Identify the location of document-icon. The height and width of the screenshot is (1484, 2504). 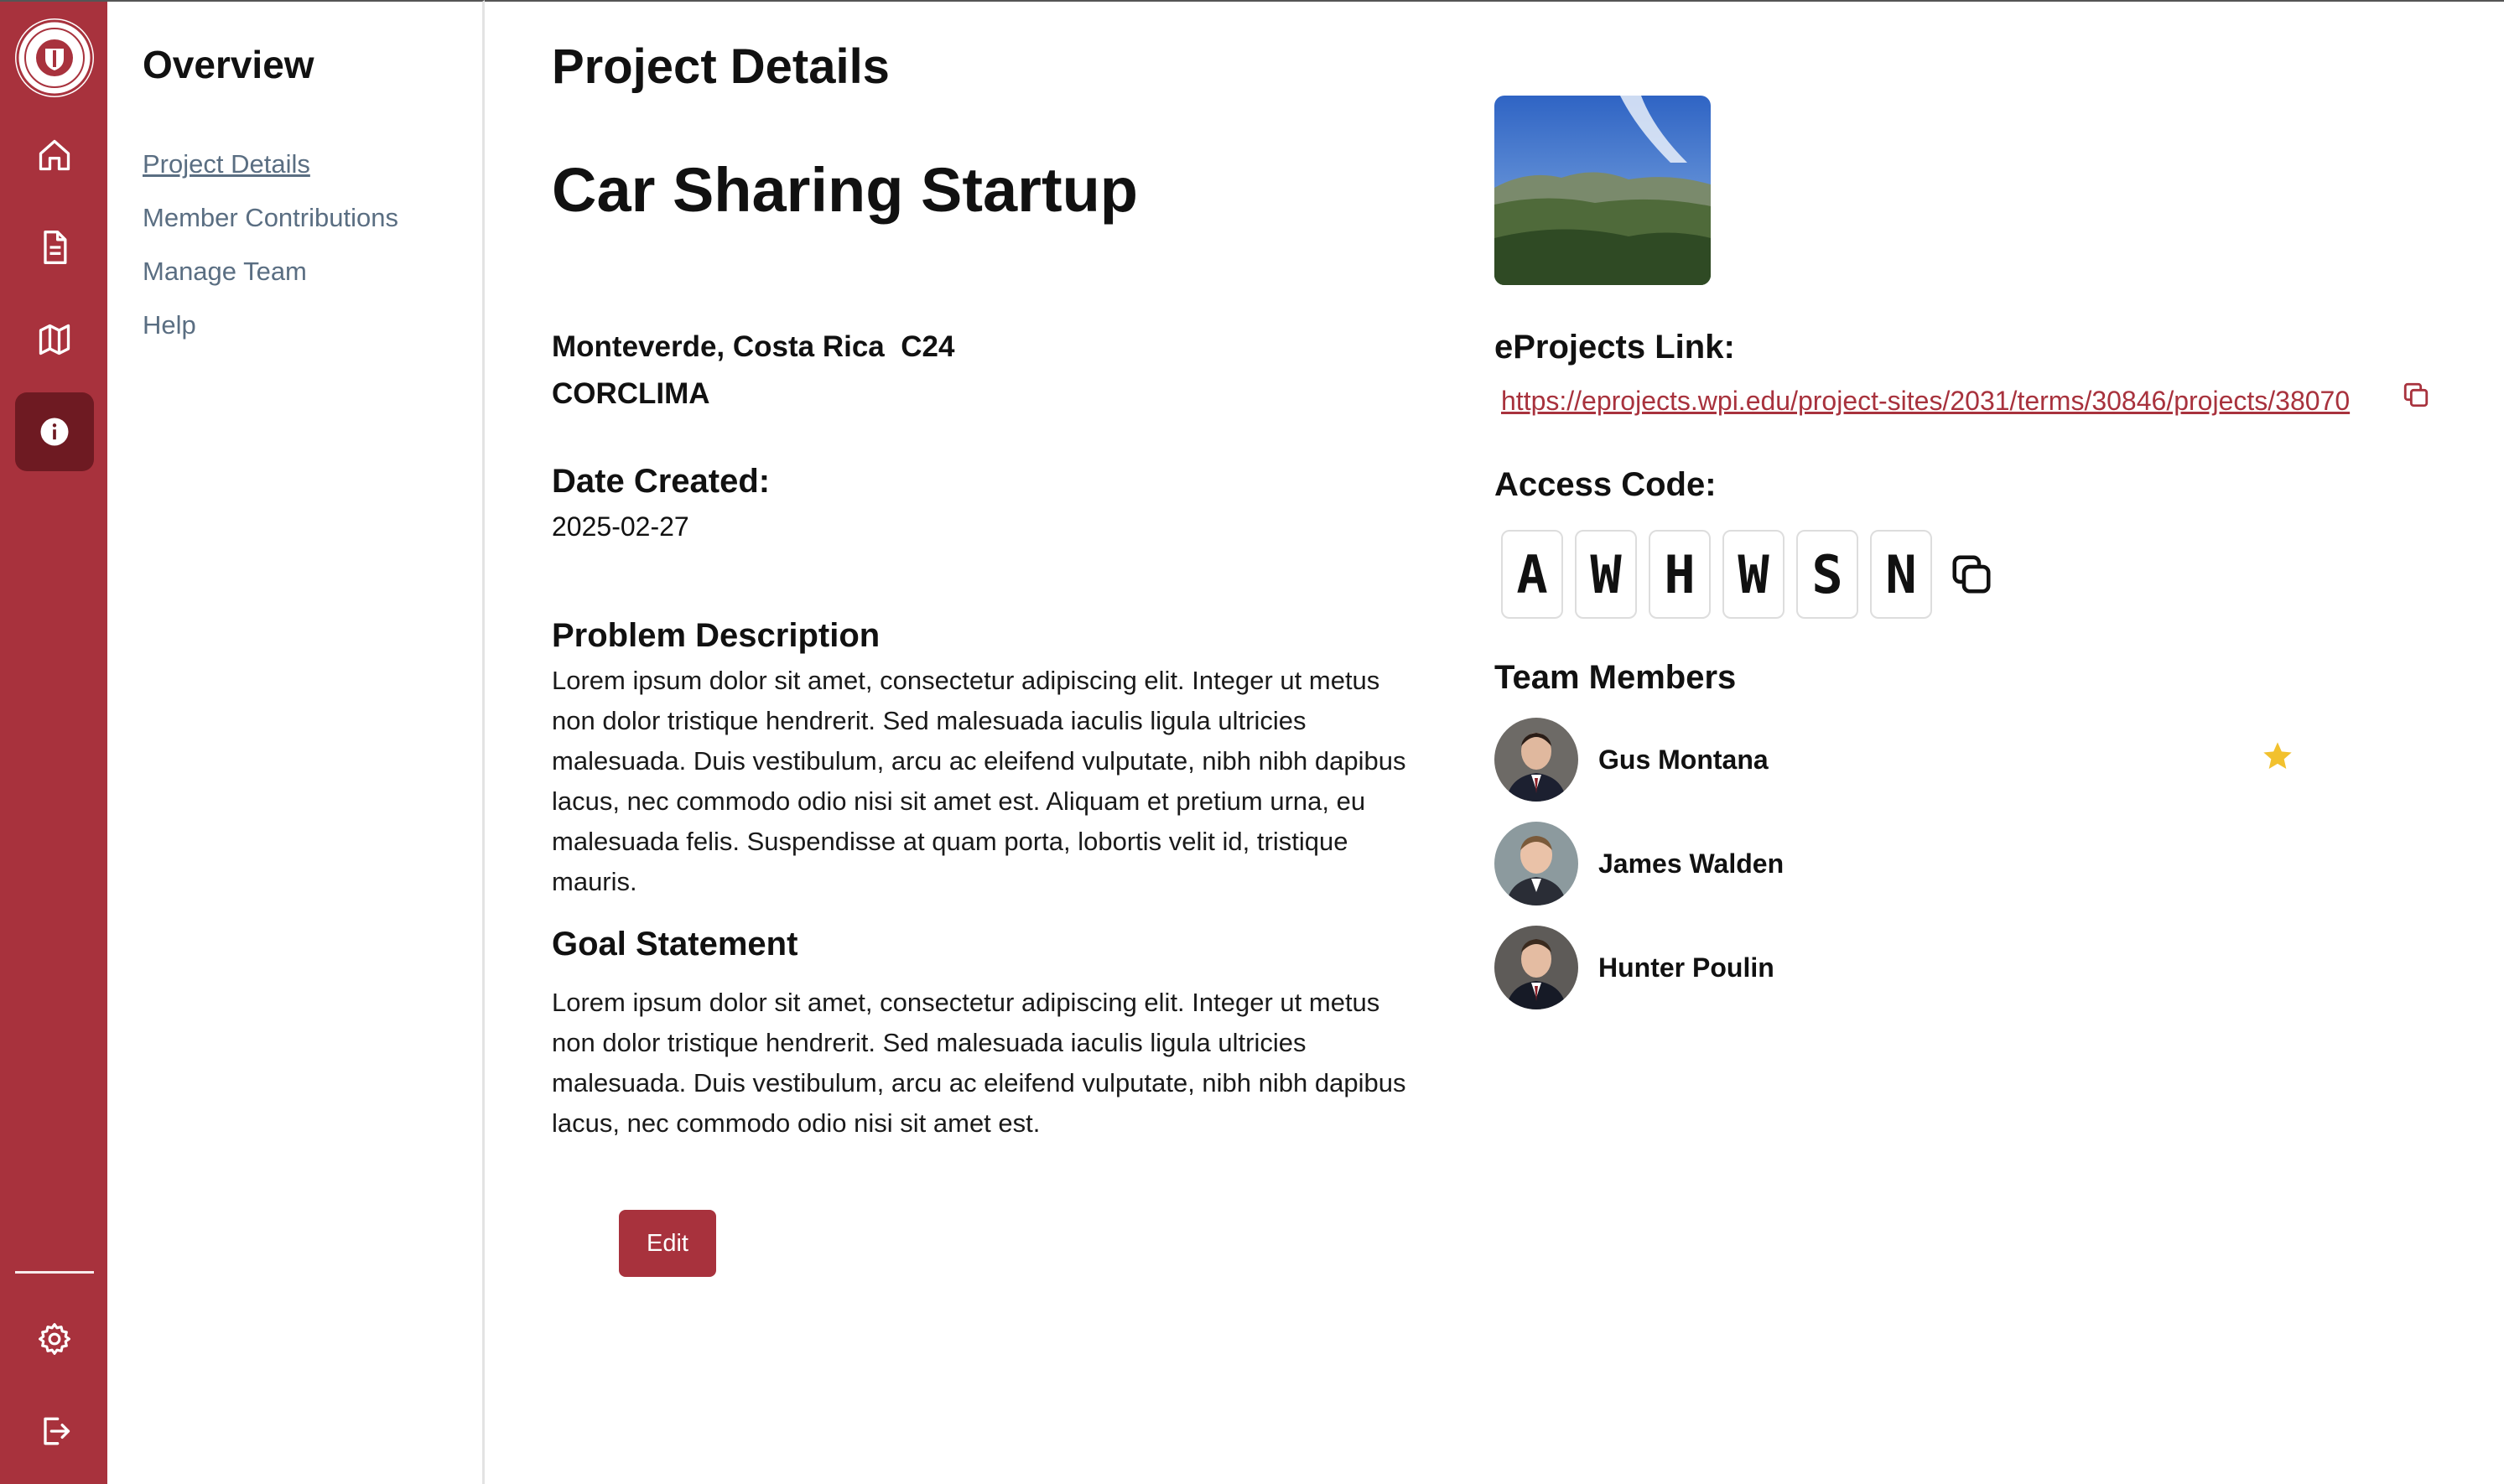
(55, 247).